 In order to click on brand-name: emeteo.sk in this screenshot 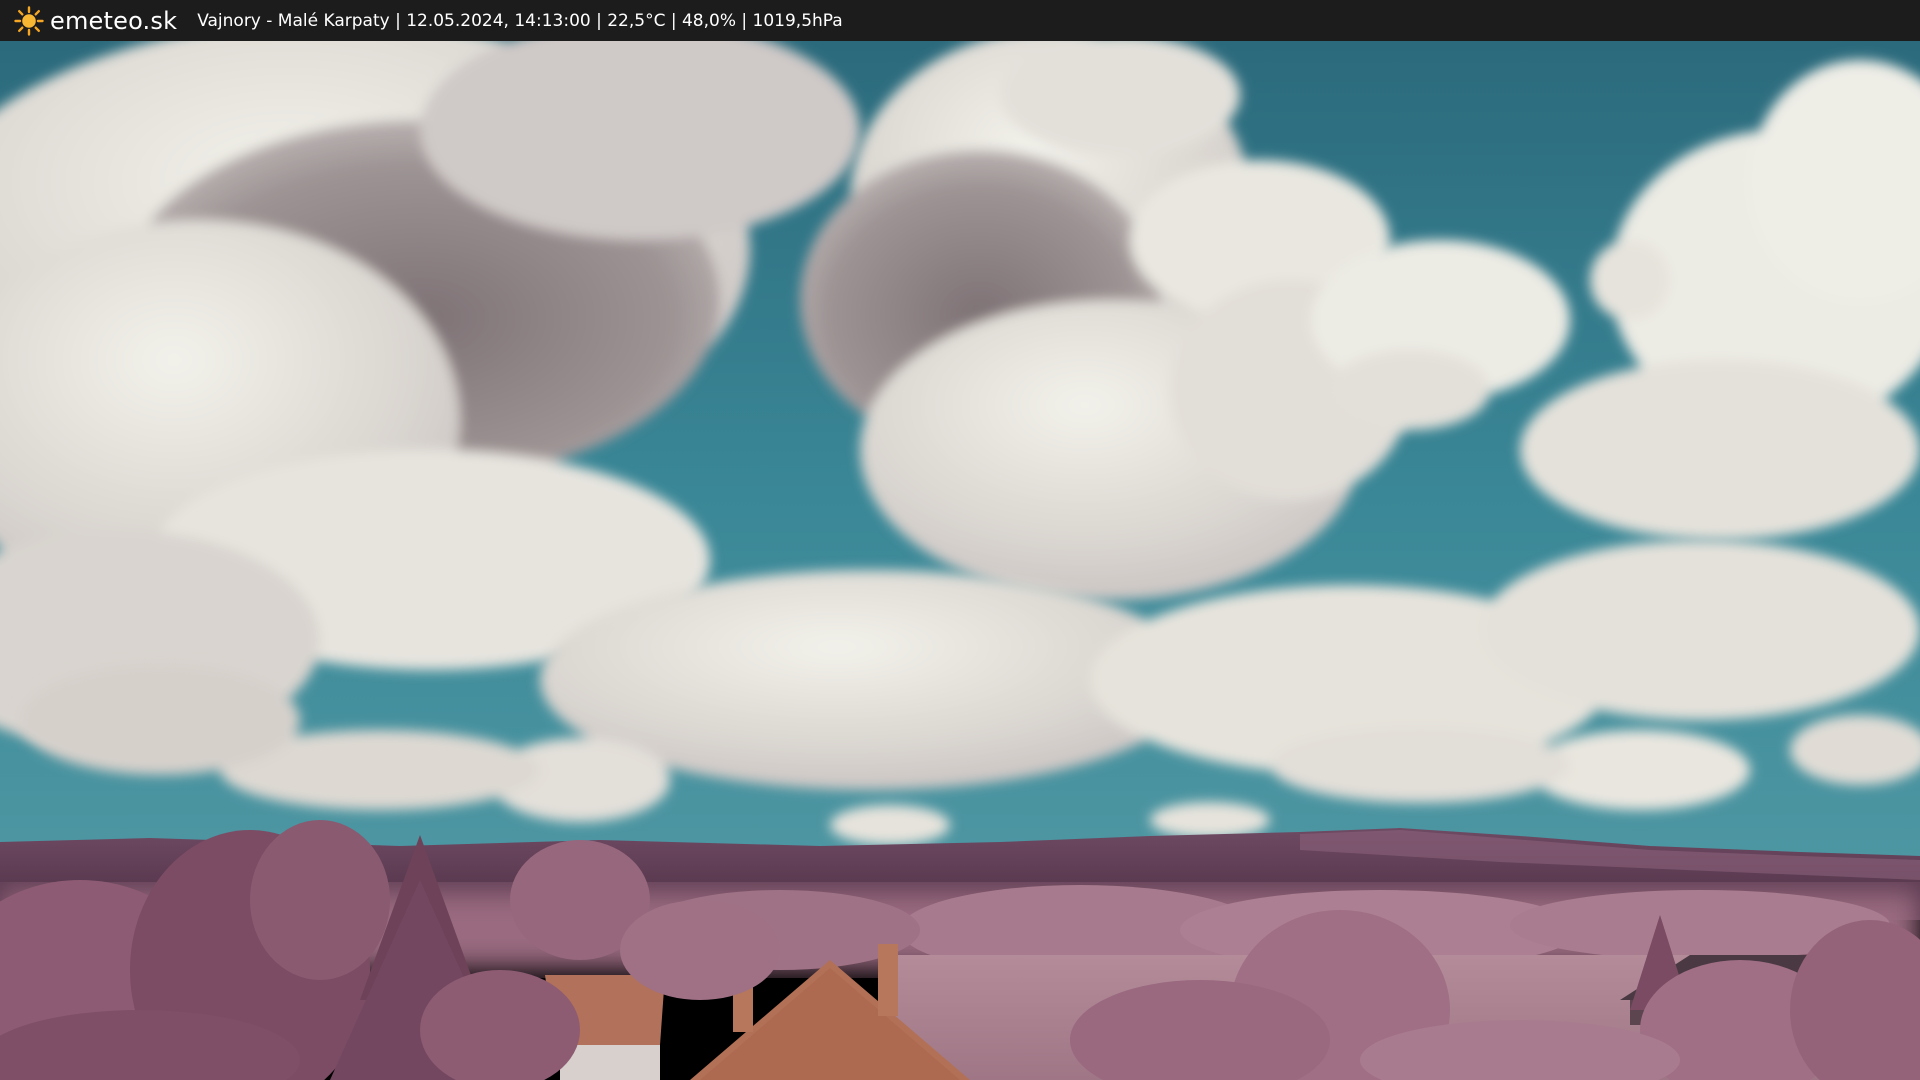, I will do `click(114, 20)`.